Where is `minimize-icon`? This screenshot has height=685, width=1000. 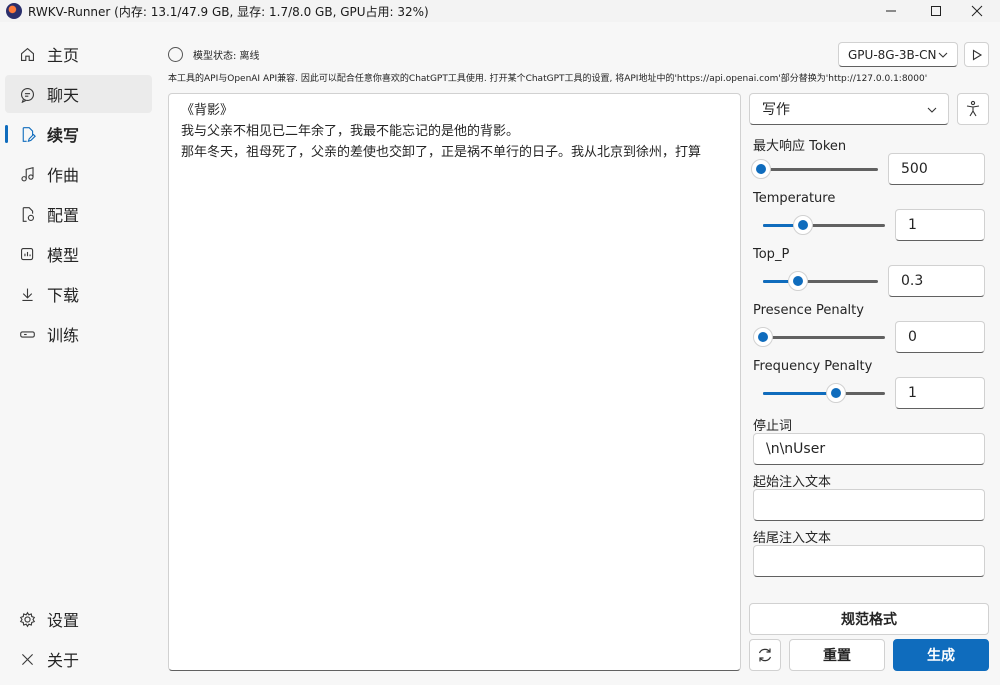 minimize-icon is located at coordinates (891, 11).